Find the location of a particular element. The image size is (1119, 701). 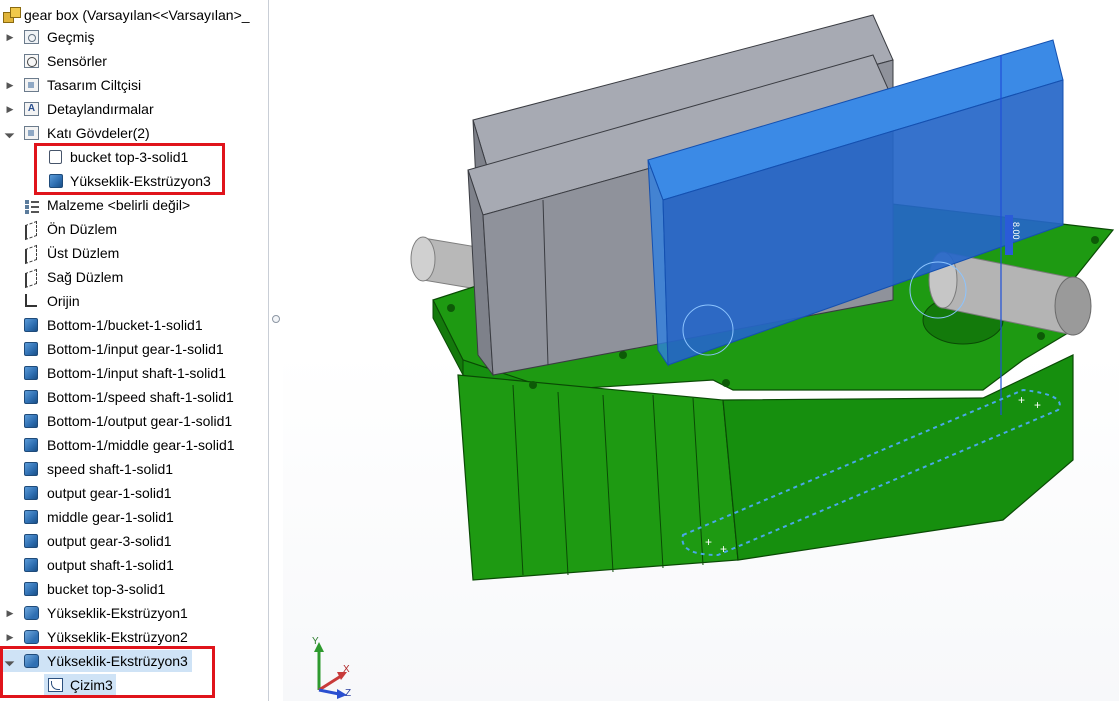

tree-item-imported-body: middle gear-1-solid1 is located at coordinates (134, 517).